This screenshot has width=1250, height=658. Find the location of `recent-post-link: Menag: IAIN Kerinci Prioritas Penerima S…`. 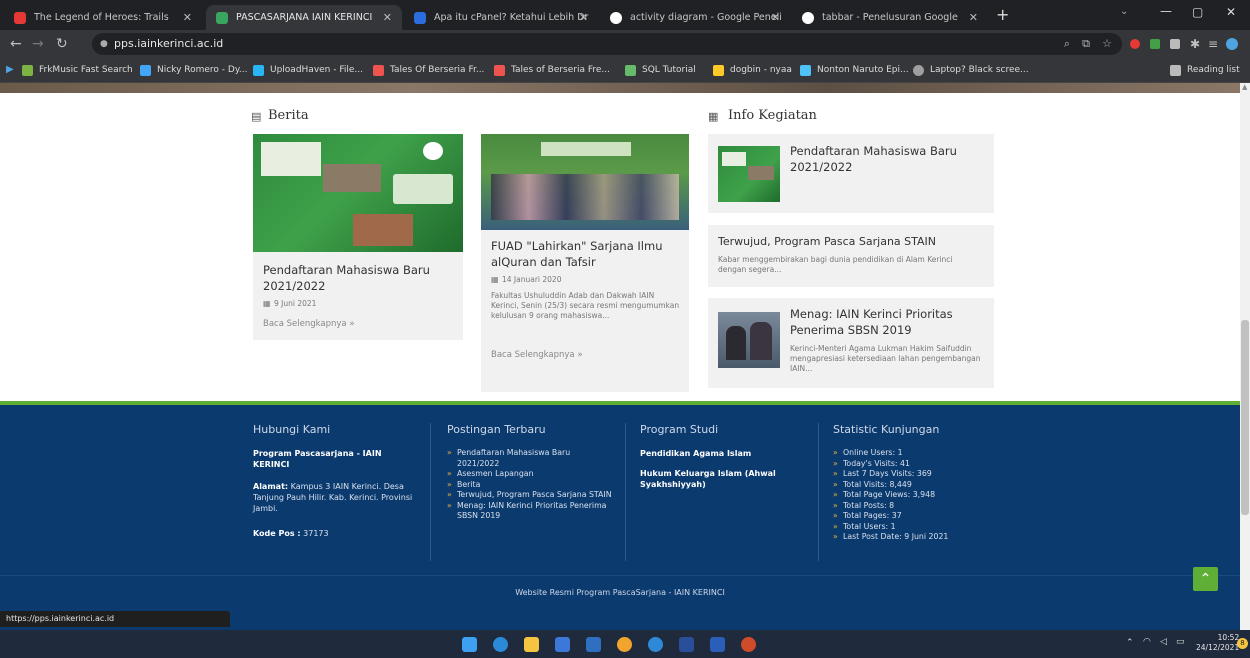

recent-post-link: Menag: IAIN Kerinci Prioritas Penerima S… is located at coordinates (529, 511).